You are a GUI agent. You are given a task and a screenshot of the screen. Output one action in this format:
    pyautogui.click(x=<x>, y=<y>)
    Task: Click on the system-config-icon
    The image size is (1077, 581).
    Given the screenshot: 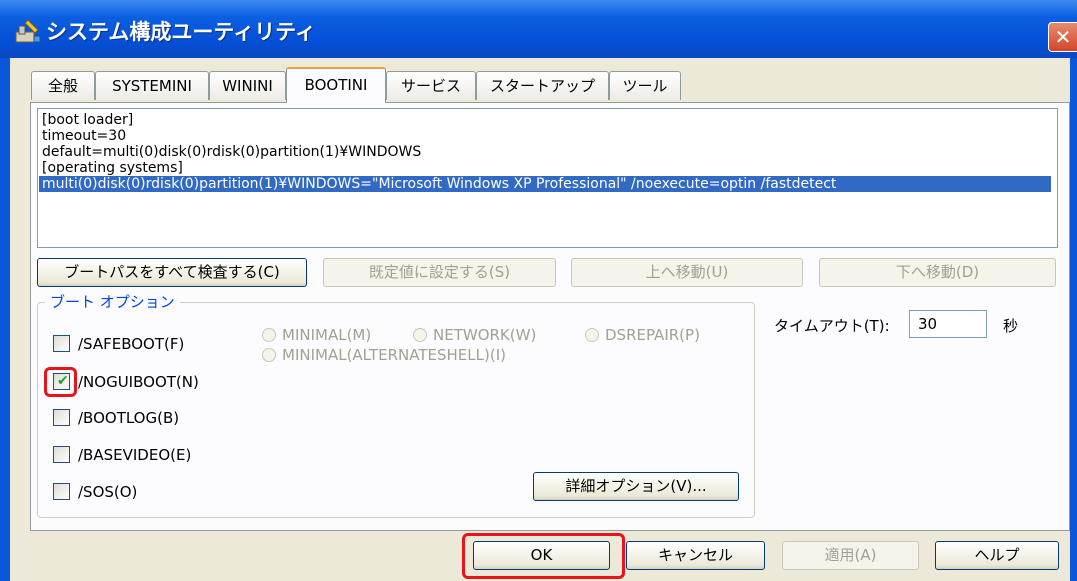 What is the action you would take?
    pyautogui.click(x=28, y=31)
    